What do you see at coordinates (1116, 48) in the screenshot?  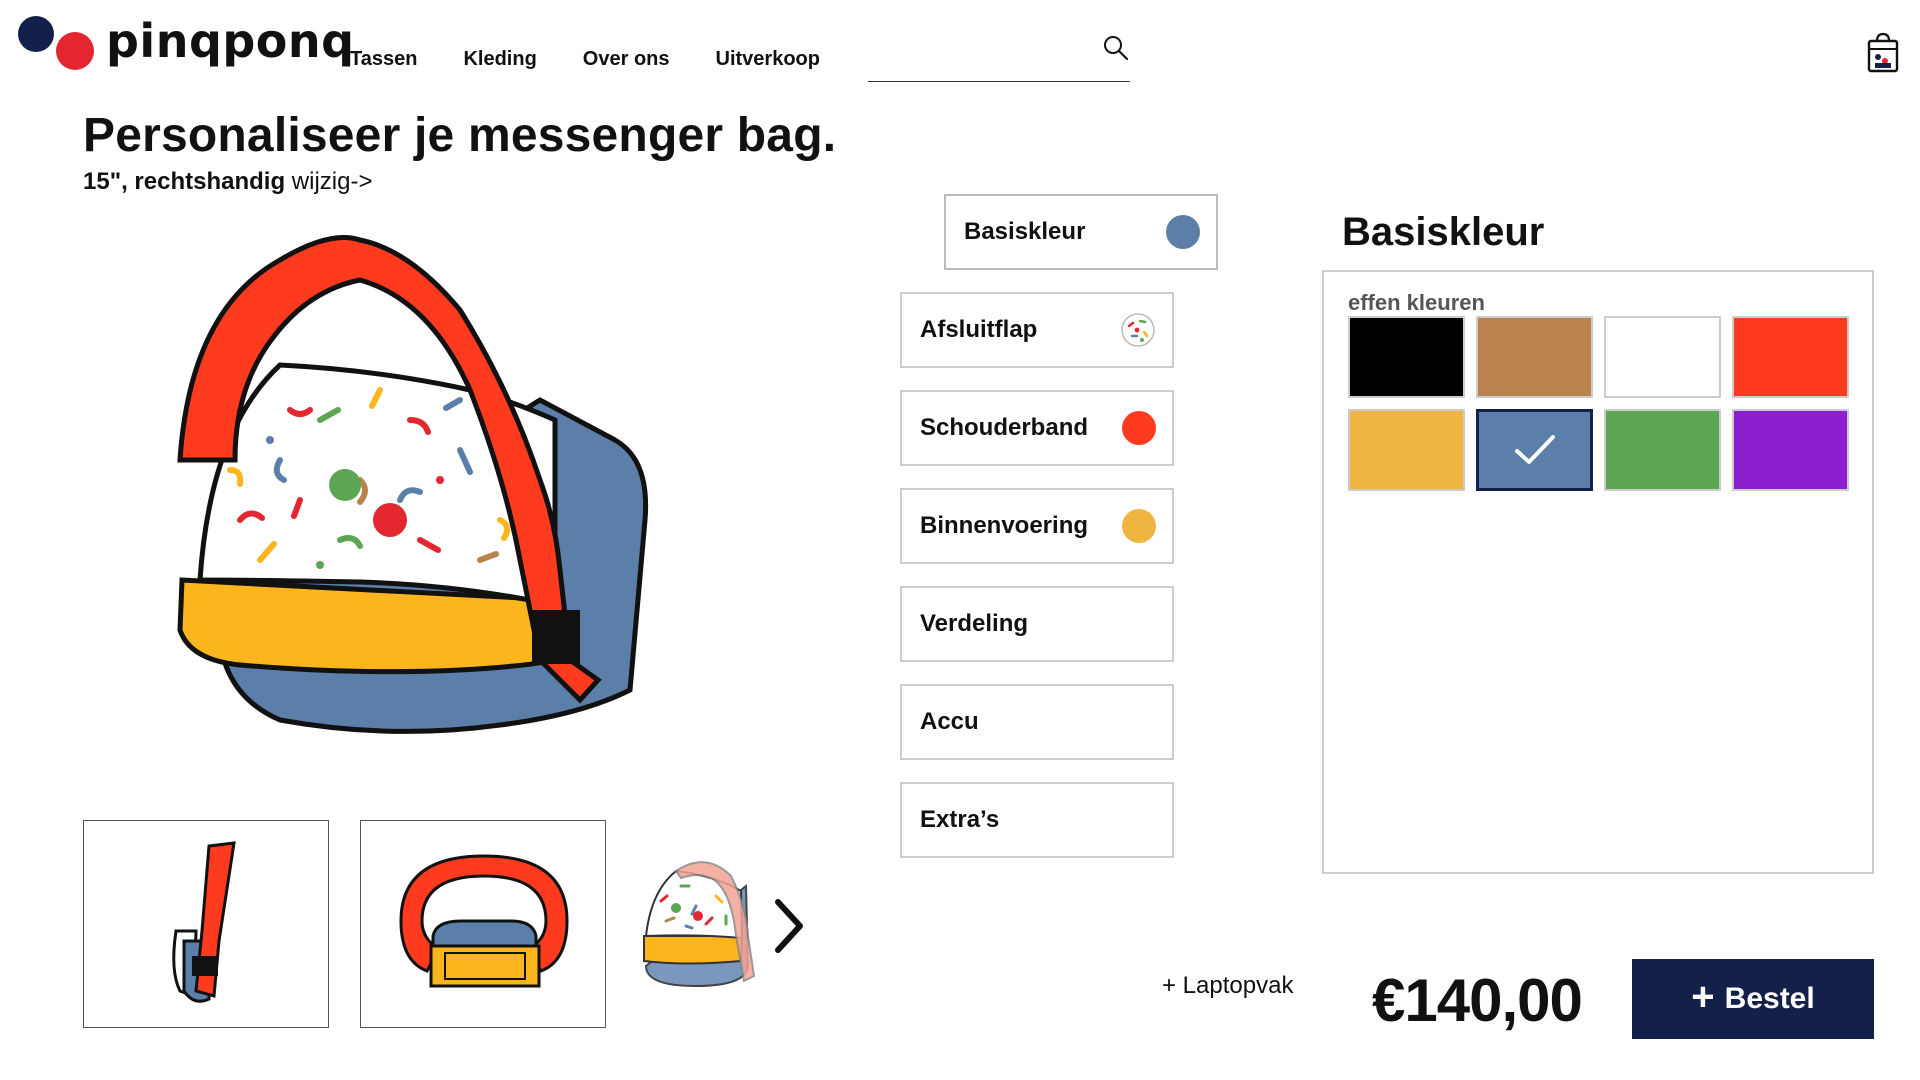 I see `search-icon` at bounding box center [1116, 48].